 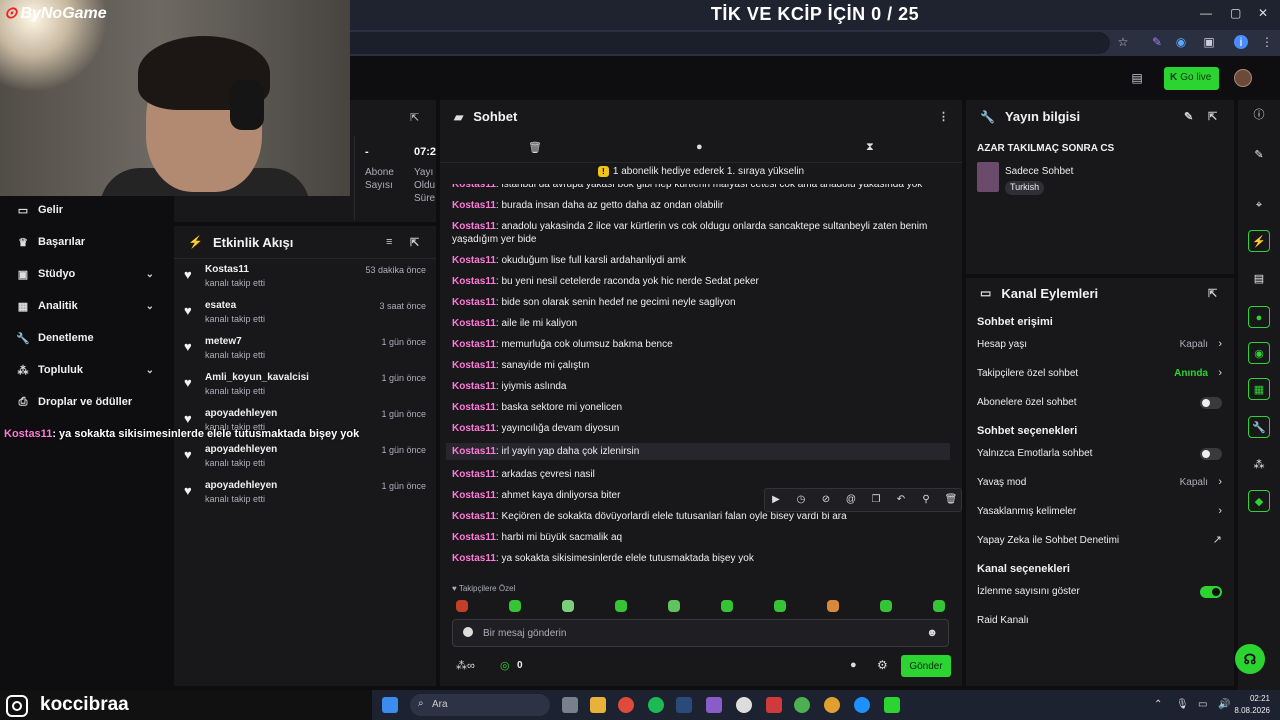 What do you see at coordinates (862, 705) in the screenshot?
I see `edge-icon` at bounding box center [862, 705].